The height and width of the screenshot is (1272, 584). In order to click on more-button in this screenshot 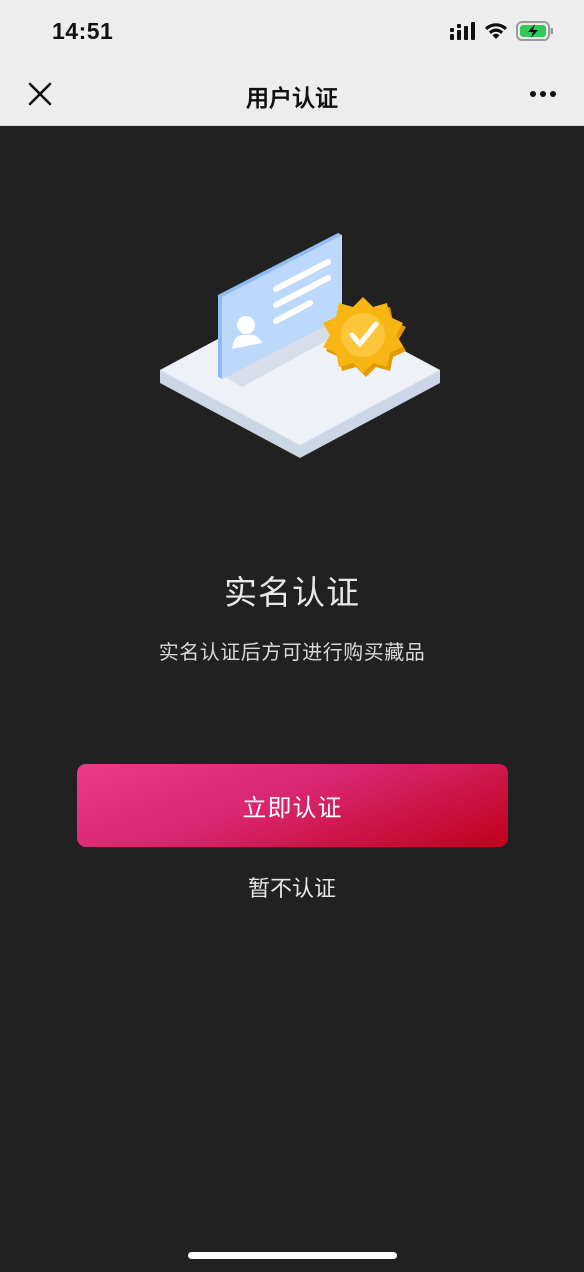, I will do `click(543, 94)`.